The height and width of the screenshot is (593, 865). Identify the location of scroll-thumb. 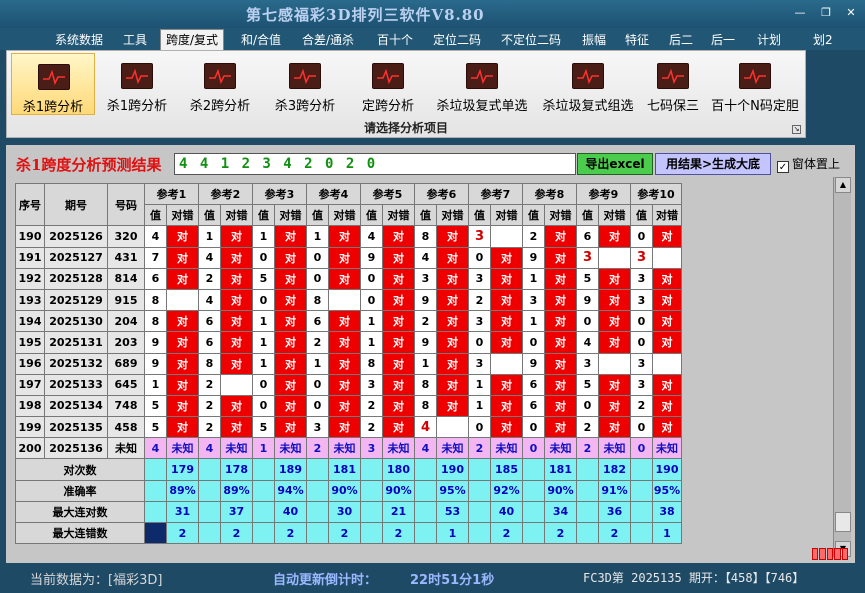
(843, 522).